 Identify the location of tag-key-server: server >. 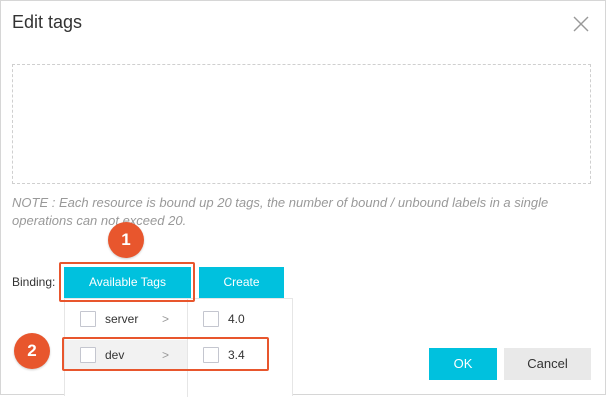
(126, 319).